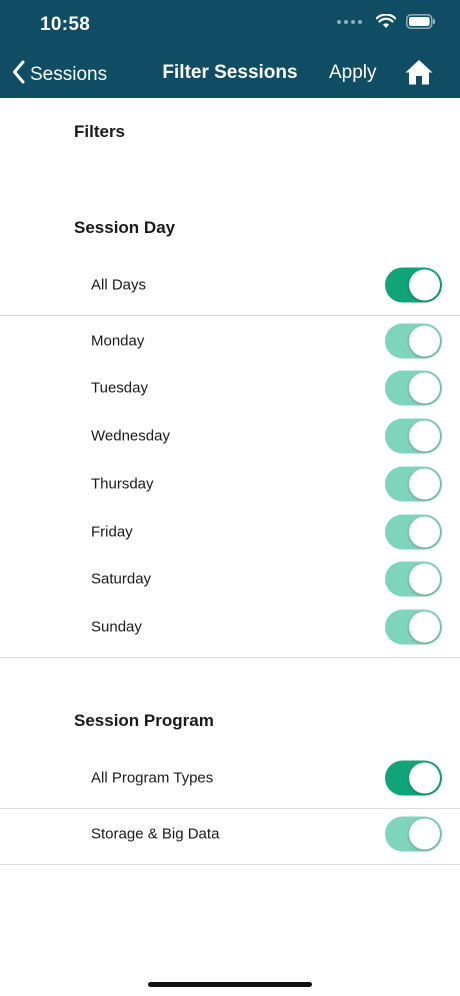  Describe the element at coordinates (116, 627) in the screenshot. I see `day-label: Sunday` at that location.